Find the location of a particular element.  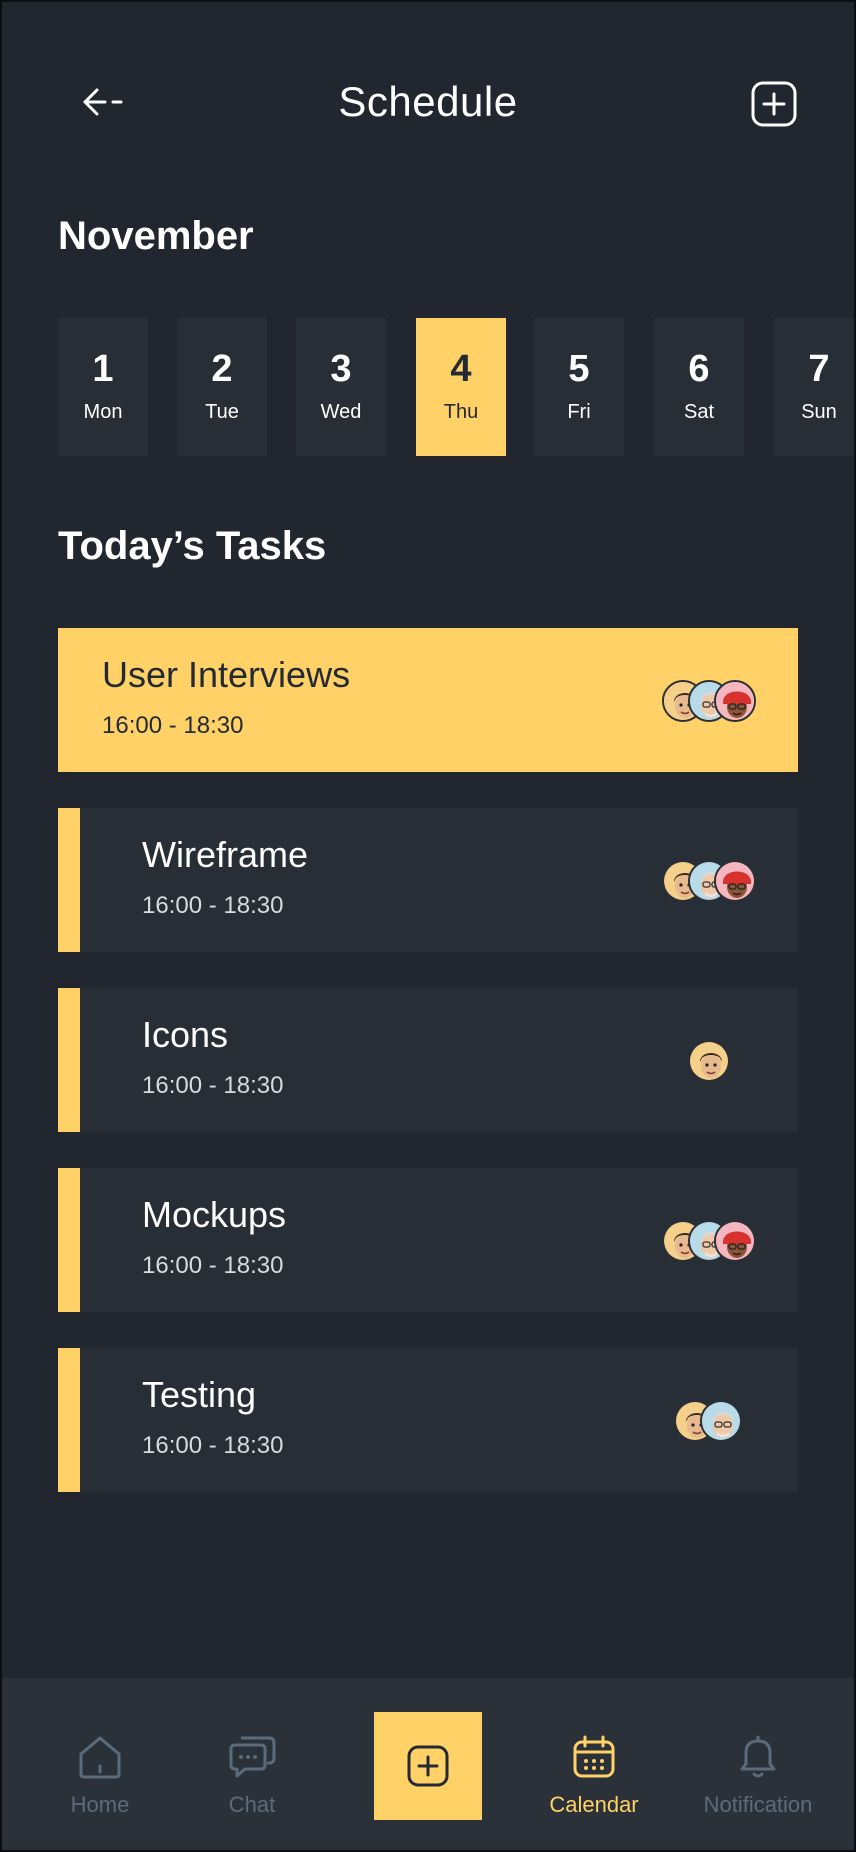

add-schedule-button is located at coordinates (774, 104).